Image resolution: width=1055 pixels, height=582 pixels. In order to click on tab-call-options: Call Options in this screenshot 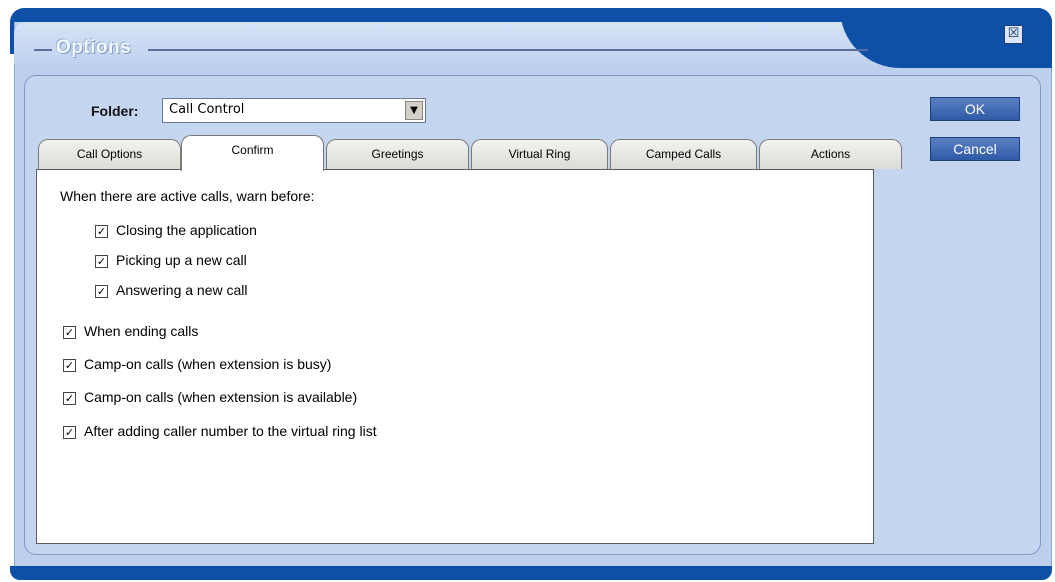, I will do `click(109, 154)`.